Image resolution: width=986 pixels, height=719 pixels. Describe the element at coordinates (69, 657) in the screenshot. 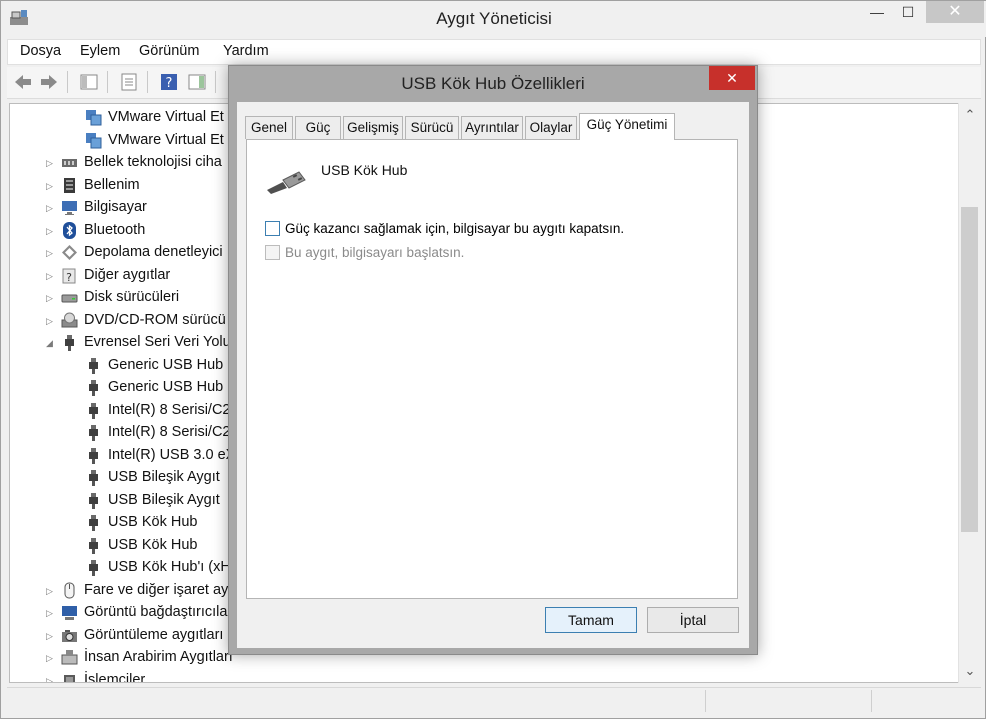

I see `hid-icon` at that location.